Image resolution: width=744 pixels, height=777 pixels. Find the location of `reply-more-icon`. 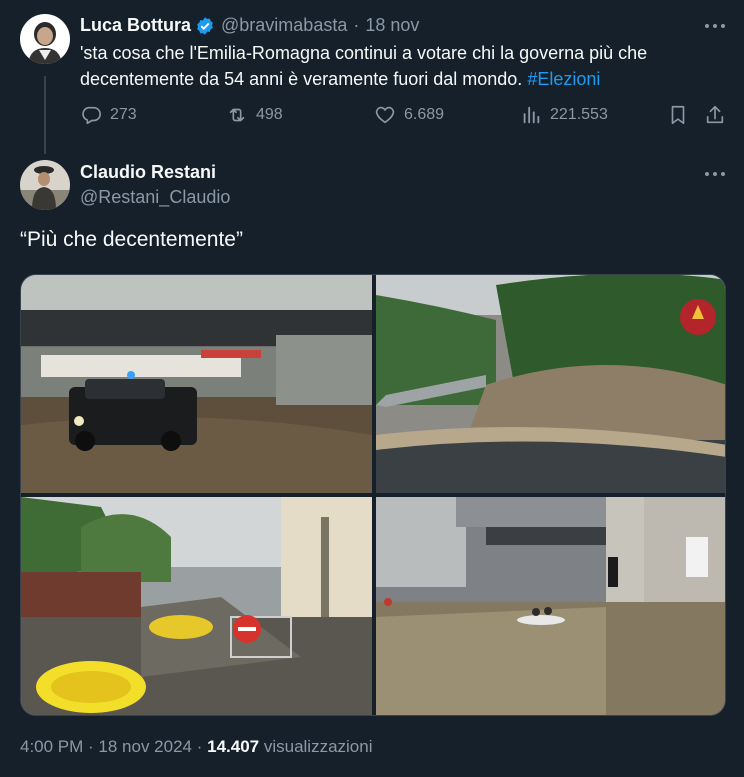

reply-more-icon is located at coordinates (715, 178).